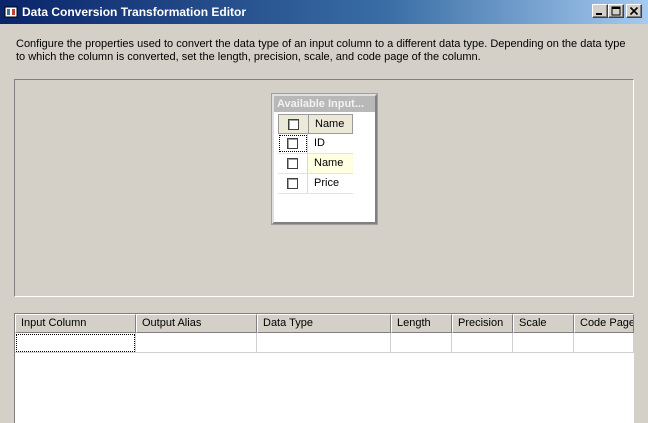 The image size is (648, 423). I want to click on column-name: Name, so click(330, 163).